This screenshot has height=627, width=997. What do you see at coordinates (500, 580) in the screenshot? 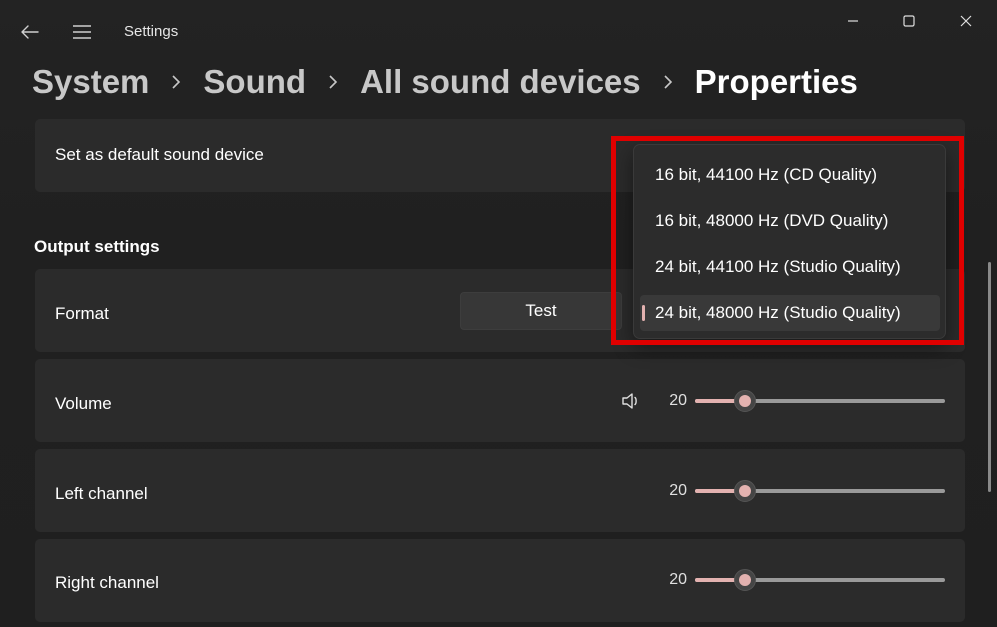
I see `right-channel-card: Right channel 20` at bounding box center [500, 580].